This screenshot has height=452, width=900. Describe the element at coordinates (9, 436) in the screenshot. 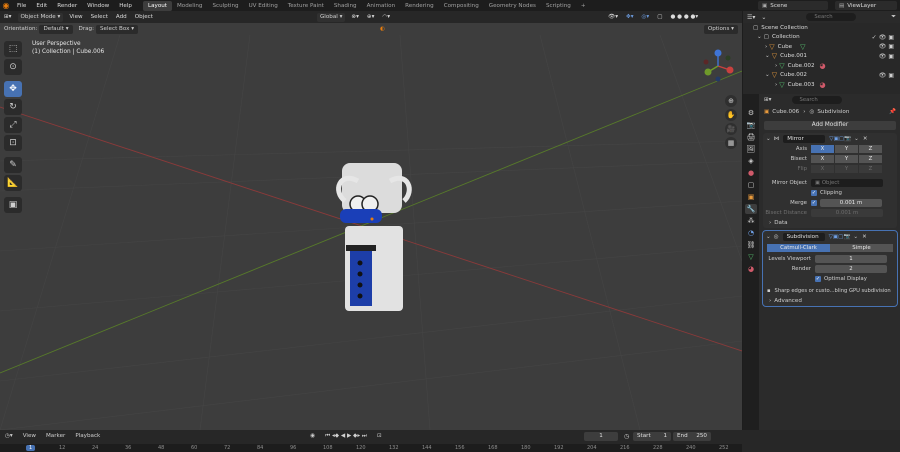

I see `timeline-editor-icon: ◷▾` at that location.